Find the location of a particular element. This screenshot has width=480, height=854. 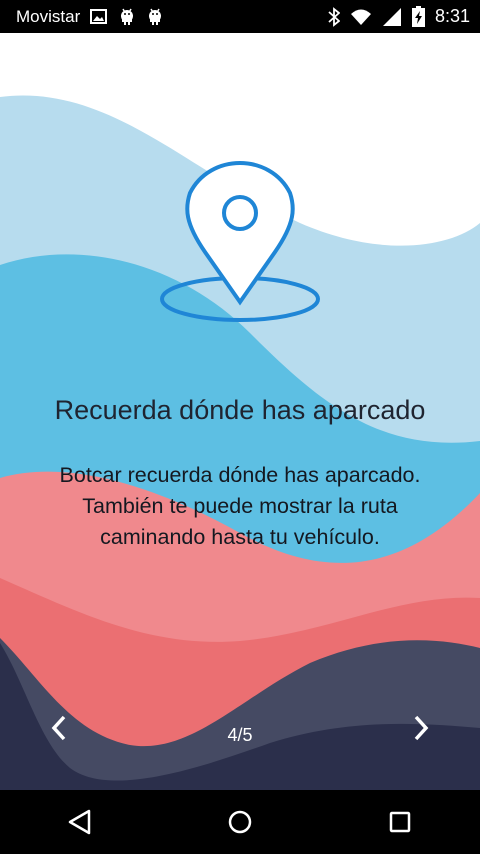

battery-charging-icon is located at coordinates (418, 16).